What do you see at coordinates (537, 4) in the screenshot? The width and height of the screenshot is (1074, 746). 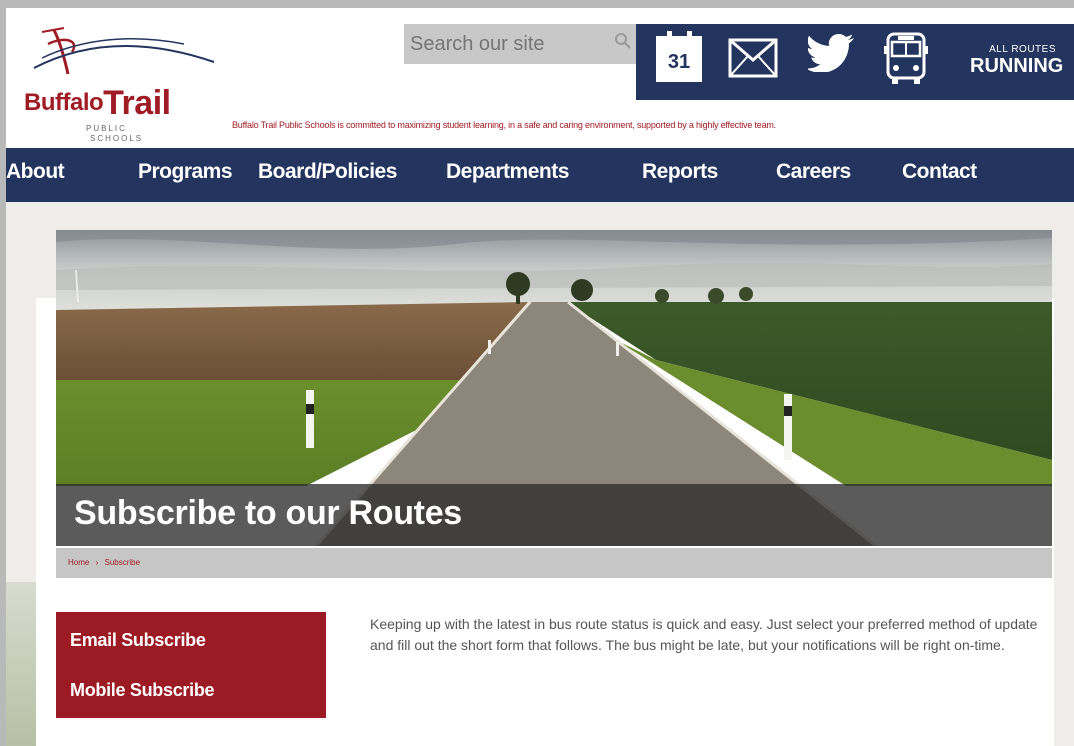 I see `top-border` at bounding box center [537, 4].